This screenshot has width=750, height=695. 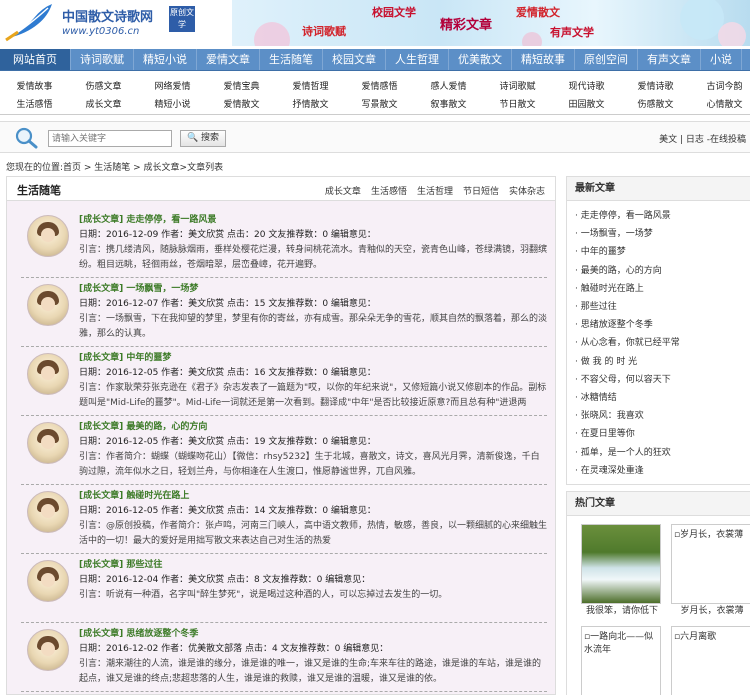 What do you see at coordinates (34, 87) in the screenshot?
I see `sub-nav-link: 爱情故事` at bounding box center [34, 87].